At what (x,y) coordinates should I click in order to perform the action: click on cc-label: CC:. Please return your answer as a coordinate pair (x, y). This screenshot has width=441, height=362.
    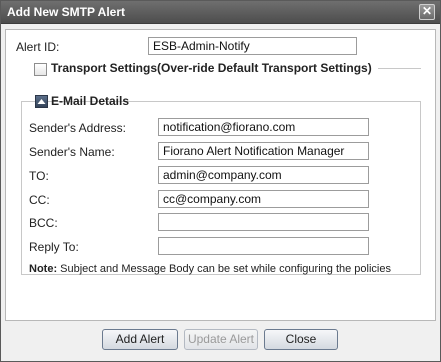
    Looking at the image, I should click on (39, 200).